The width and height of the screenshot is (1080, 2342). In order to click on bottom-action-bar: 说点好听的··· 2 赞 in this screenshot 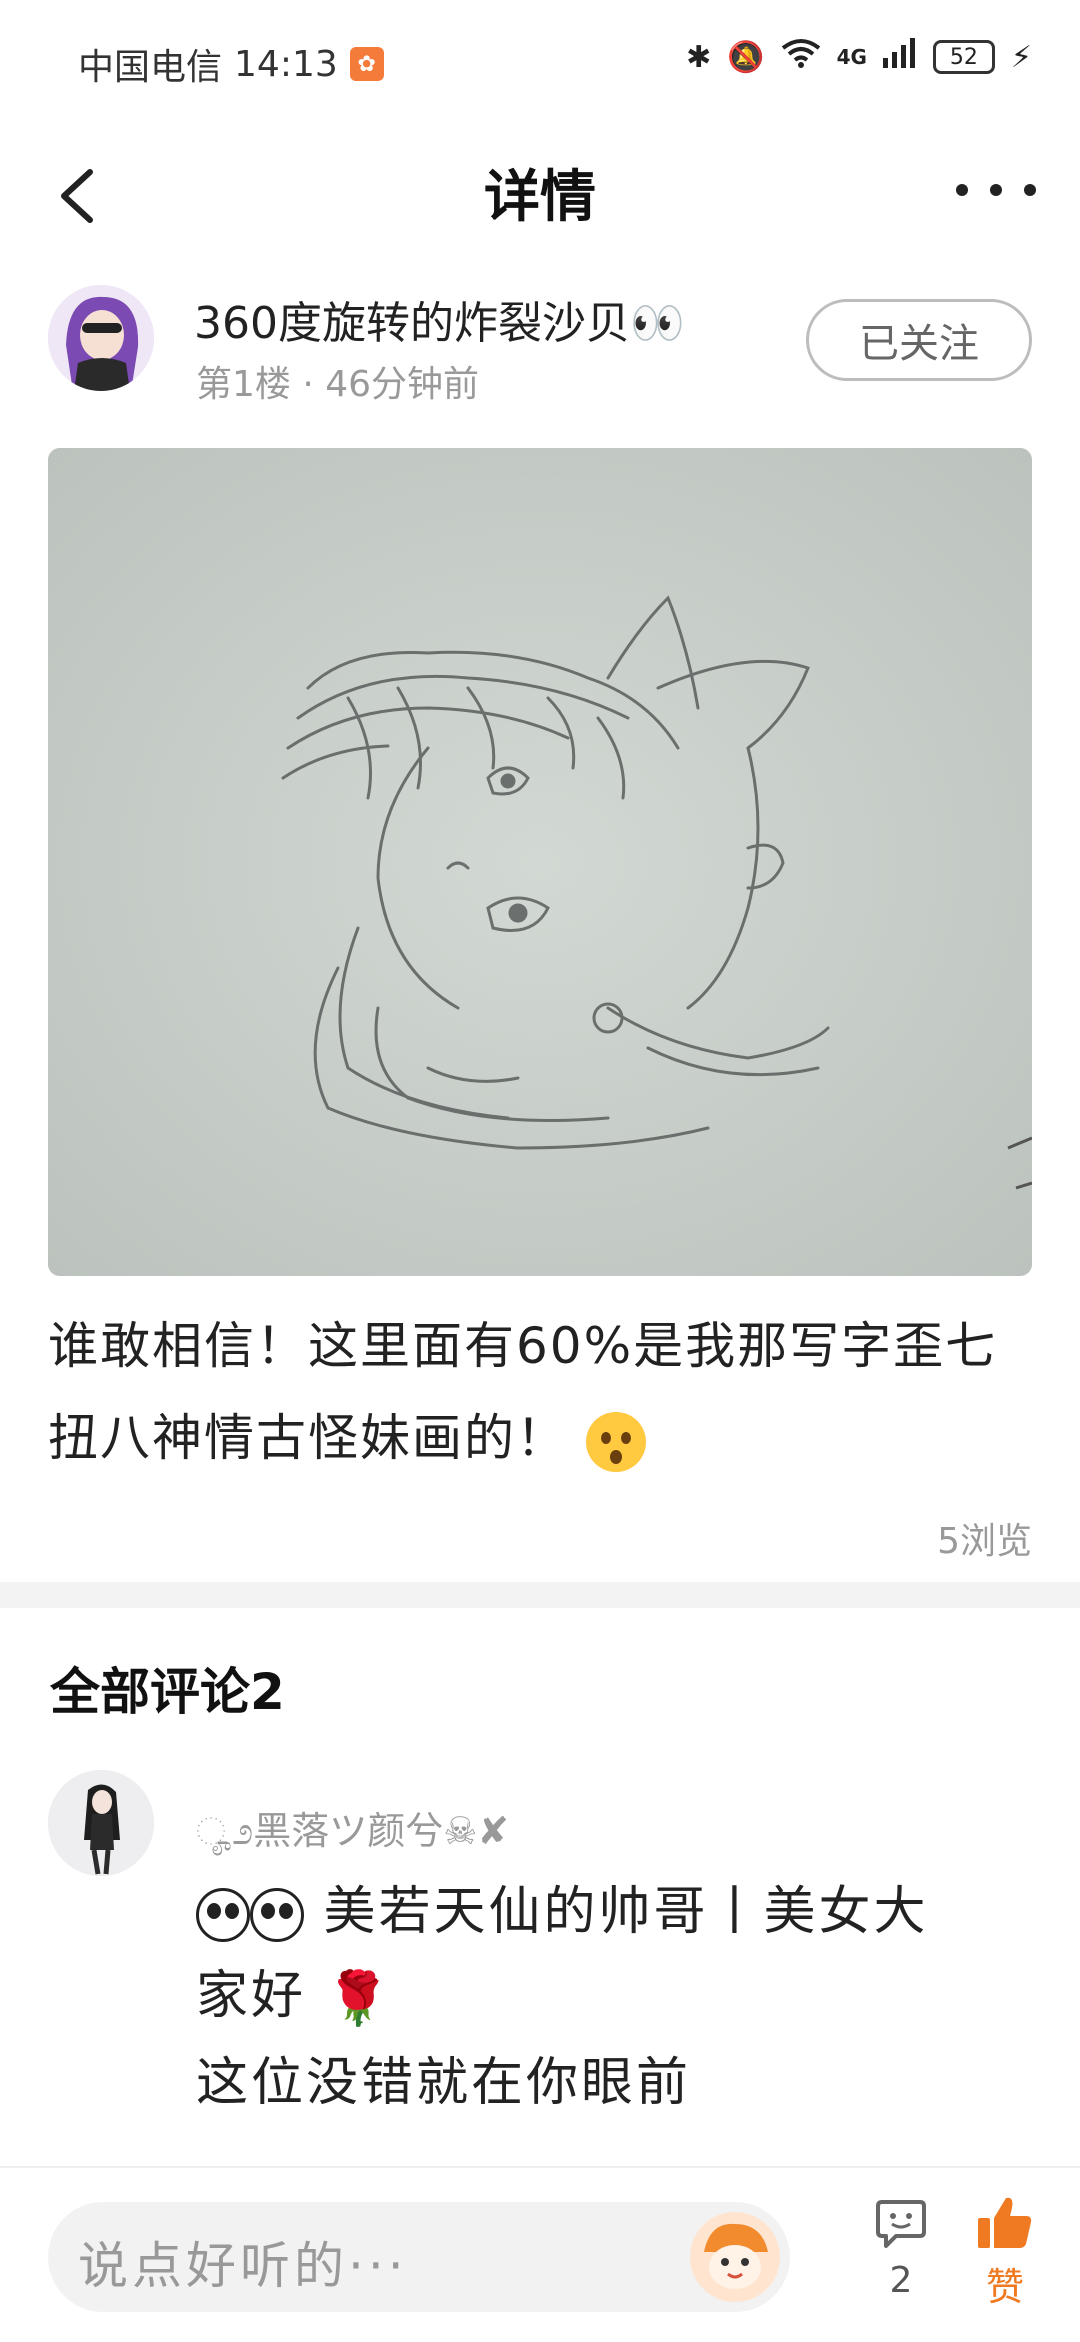, I will do `click(540, 2254)`.